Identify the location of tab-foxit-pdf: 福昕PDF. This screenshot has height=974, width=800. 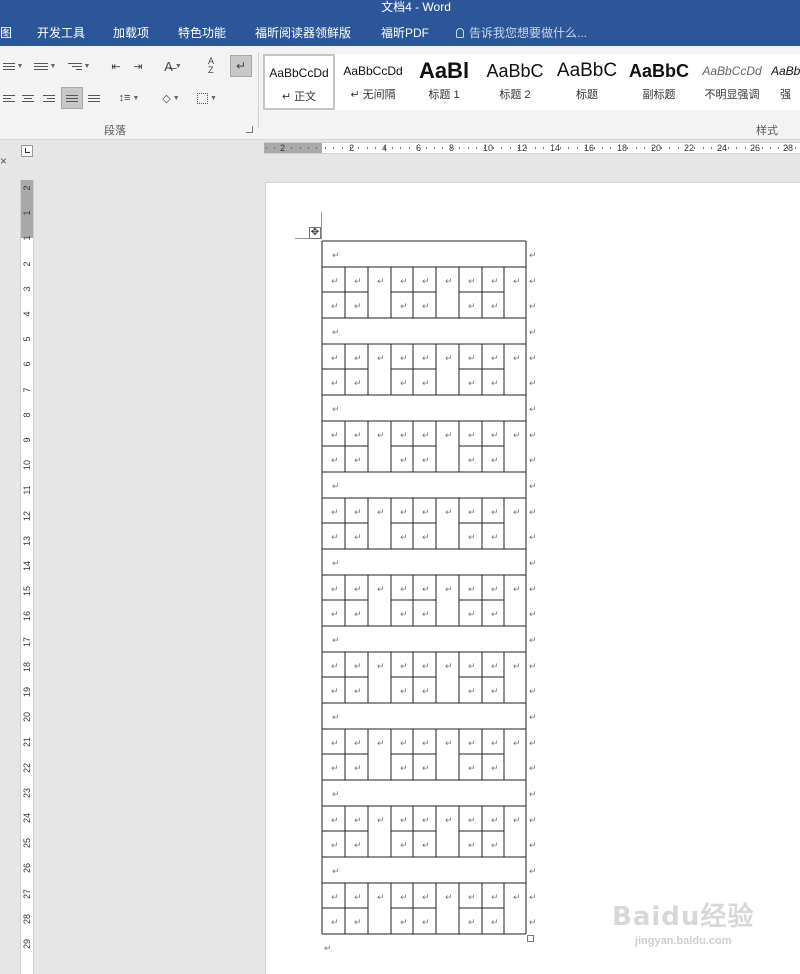
(405, 32).